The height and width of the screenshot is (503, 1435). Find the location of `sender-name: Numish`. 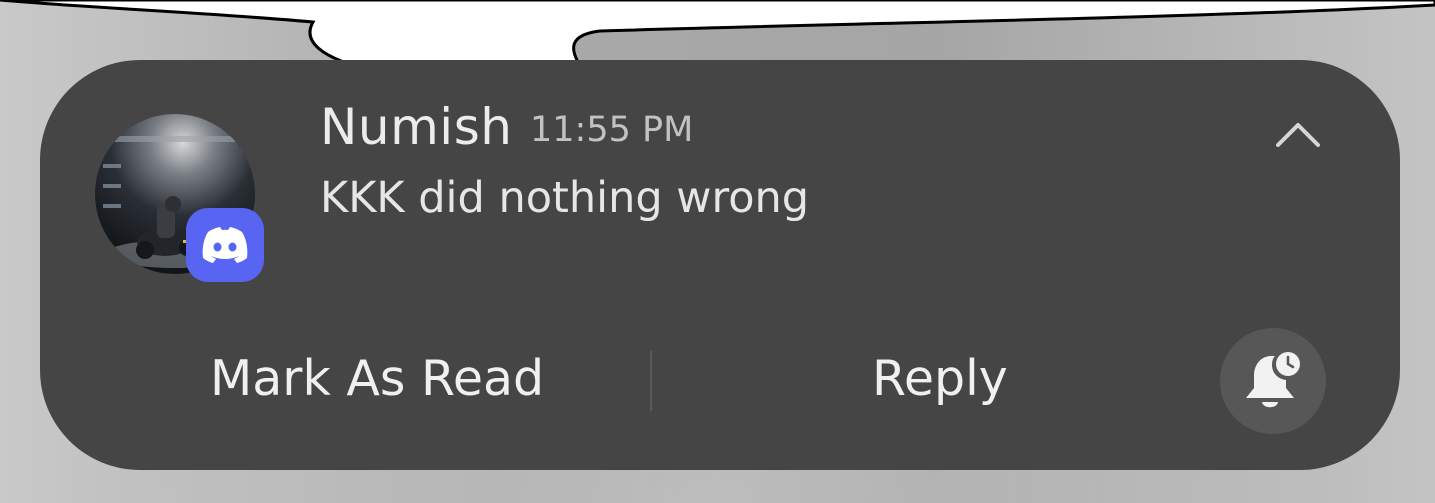

sender-name: Numish is located at coordinates (416, 127).